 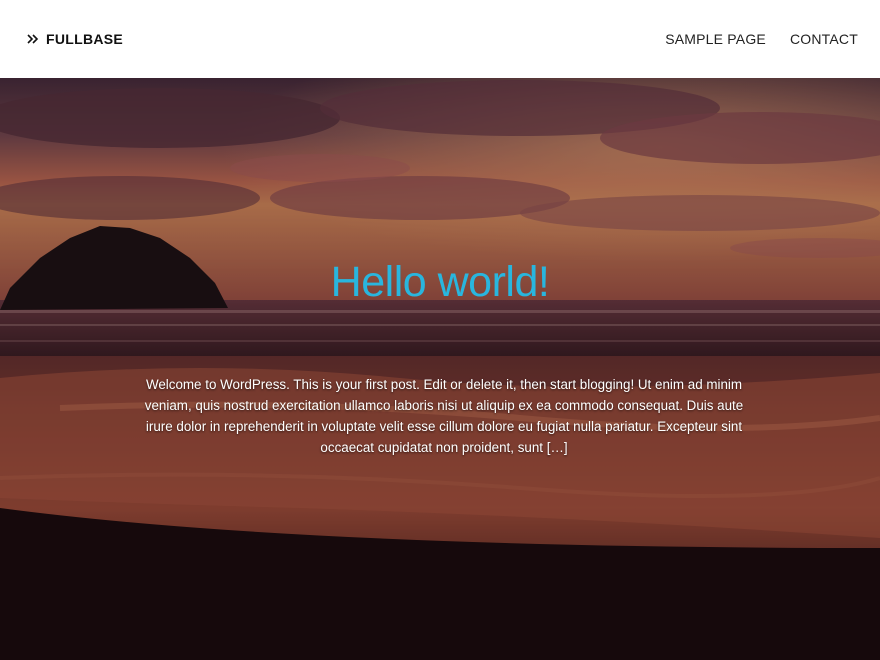 I want to click on nav-item-sample-page: SAMPLE PAGE, so click(x=715, y=39).